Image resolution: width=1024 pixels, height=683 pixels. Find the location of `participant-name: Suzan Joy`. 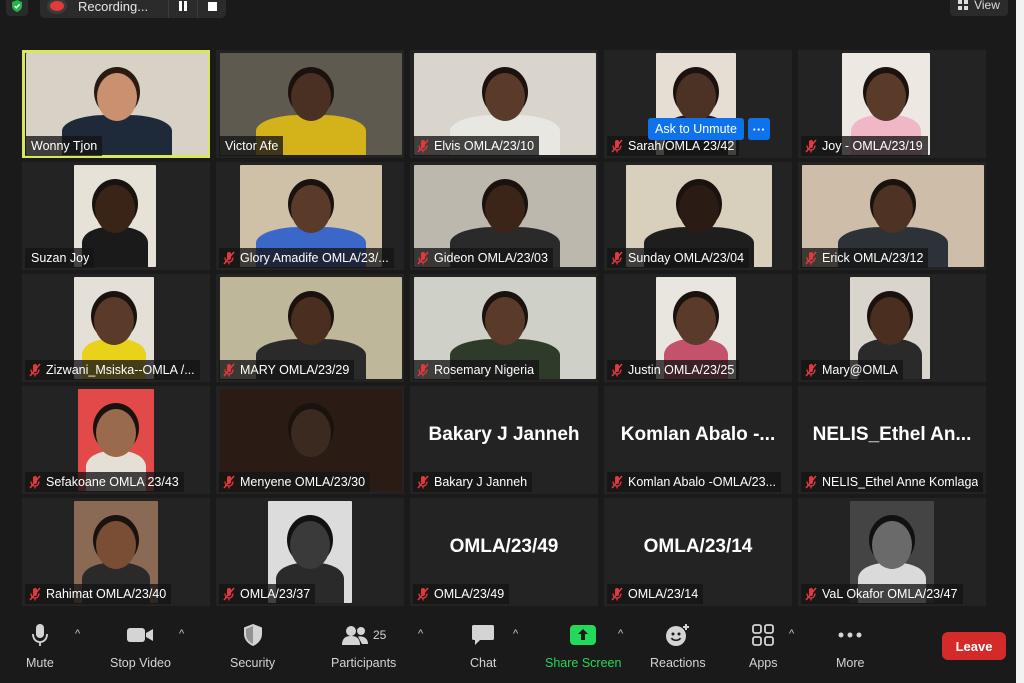

participant-name: Suzan Joy is located at coordinates (60, 258).